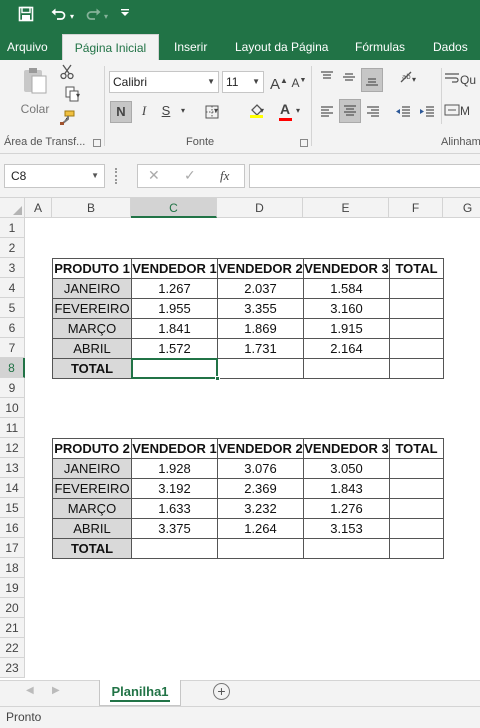  What do you see at coordinates (92, 268) in the screenshot?
I see `table-header-cell: PRODUTO 1` at bounding box center [92, 268].